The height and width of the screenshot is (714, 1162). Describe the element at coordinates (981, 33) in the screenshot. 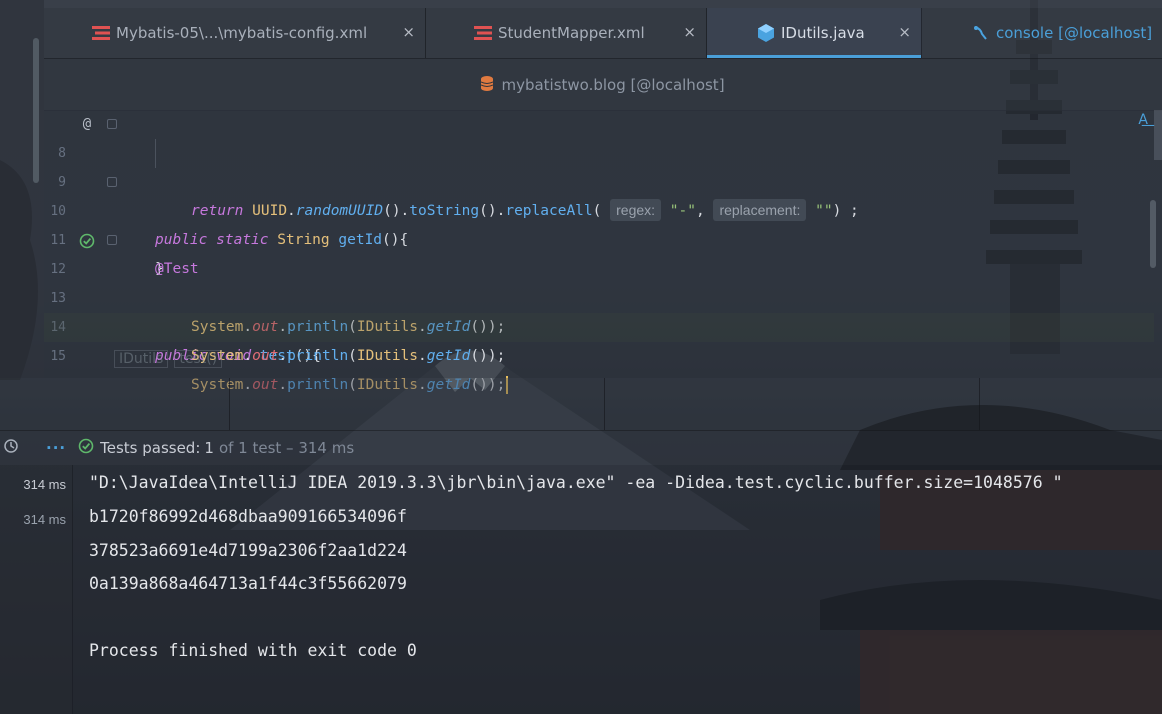

I see `sql-console-icon` at that location.